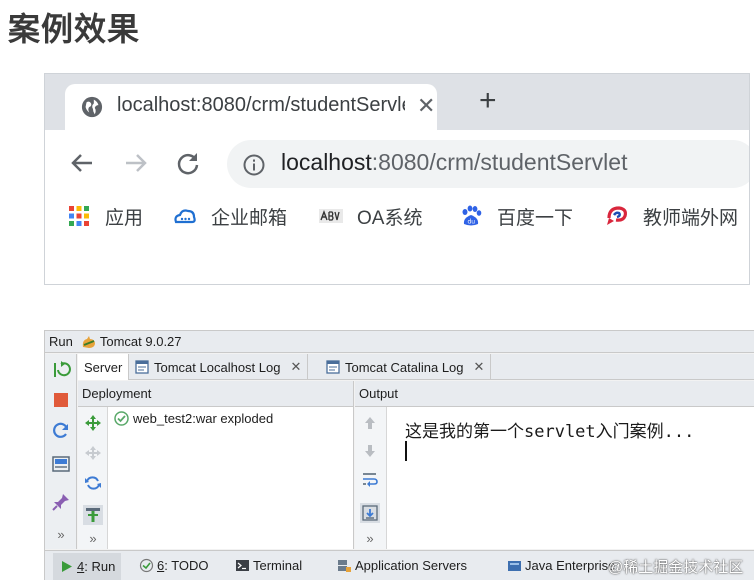 This screenshot has width=754, height=580. Describe the element at coordinates (554, 394) in the screenshot. I see `output-header: Output` at that location.